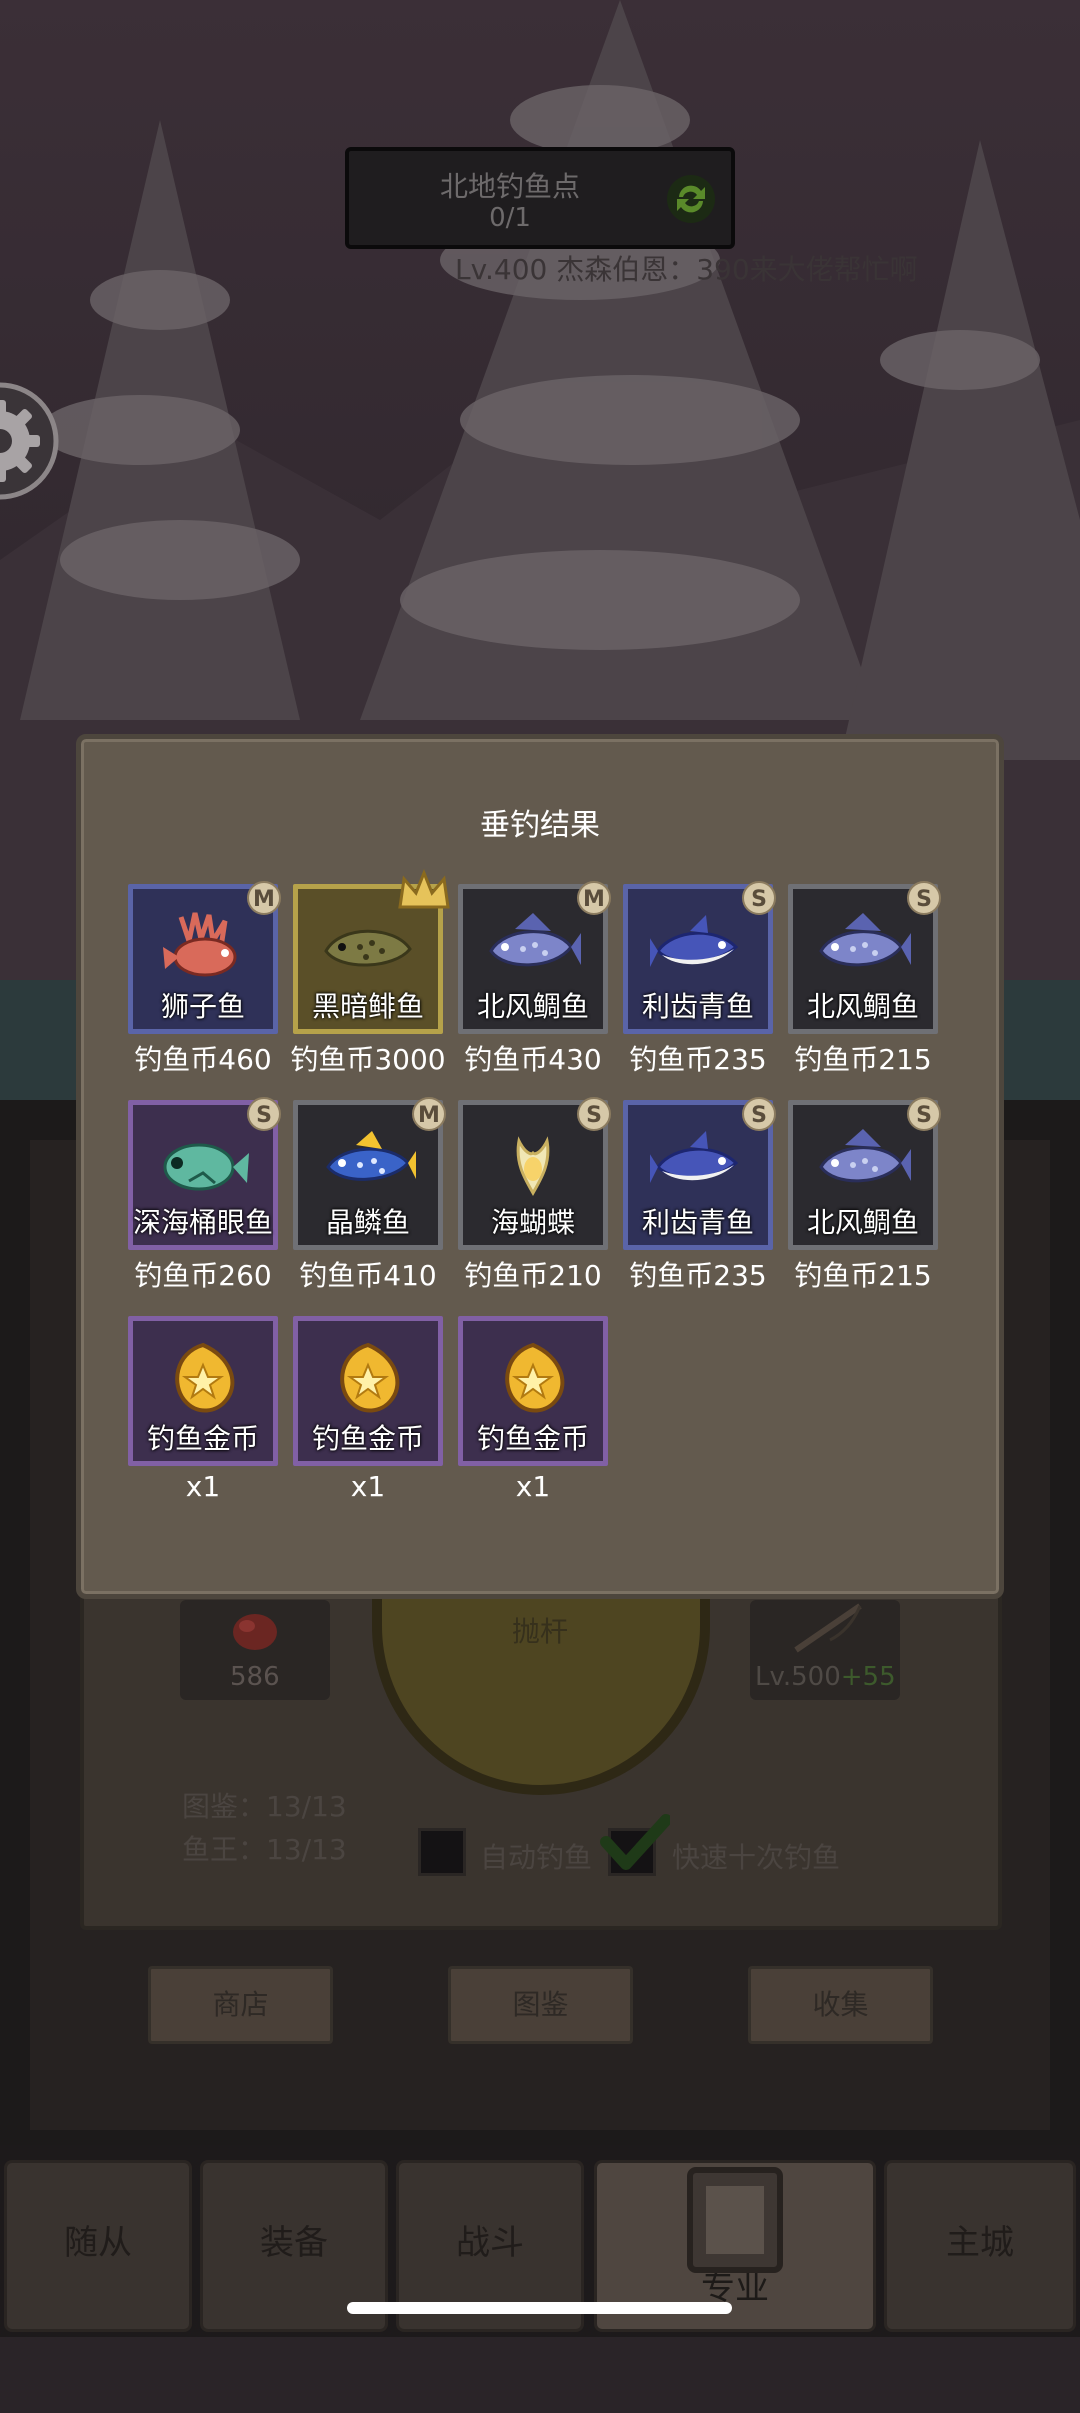 This screenshot has height=2413, width=1080. I want to click on shop-button: 商店, so click(240, 2005).